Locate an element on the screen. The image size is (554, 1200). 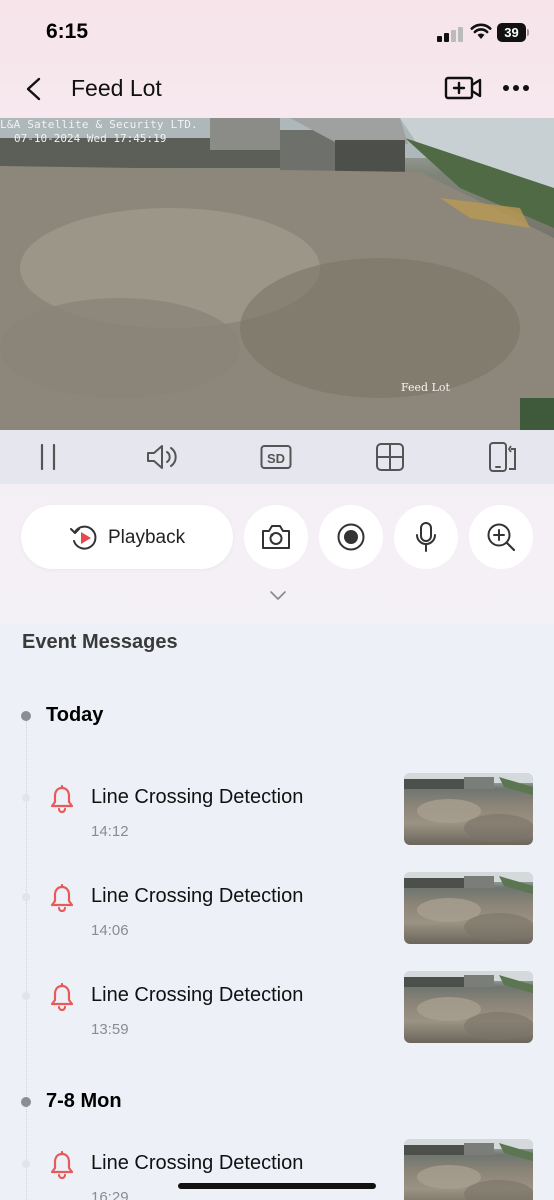
zoom-in-icon is located at coordinates (501, 537).